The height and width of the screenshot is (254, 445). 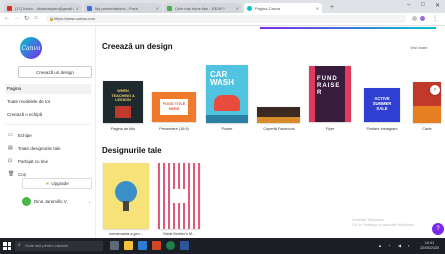 What do you see at coordinates (389, 245) in the screenshot?
I see `wifi-icon: ◔` at bounding box center [389, 245].